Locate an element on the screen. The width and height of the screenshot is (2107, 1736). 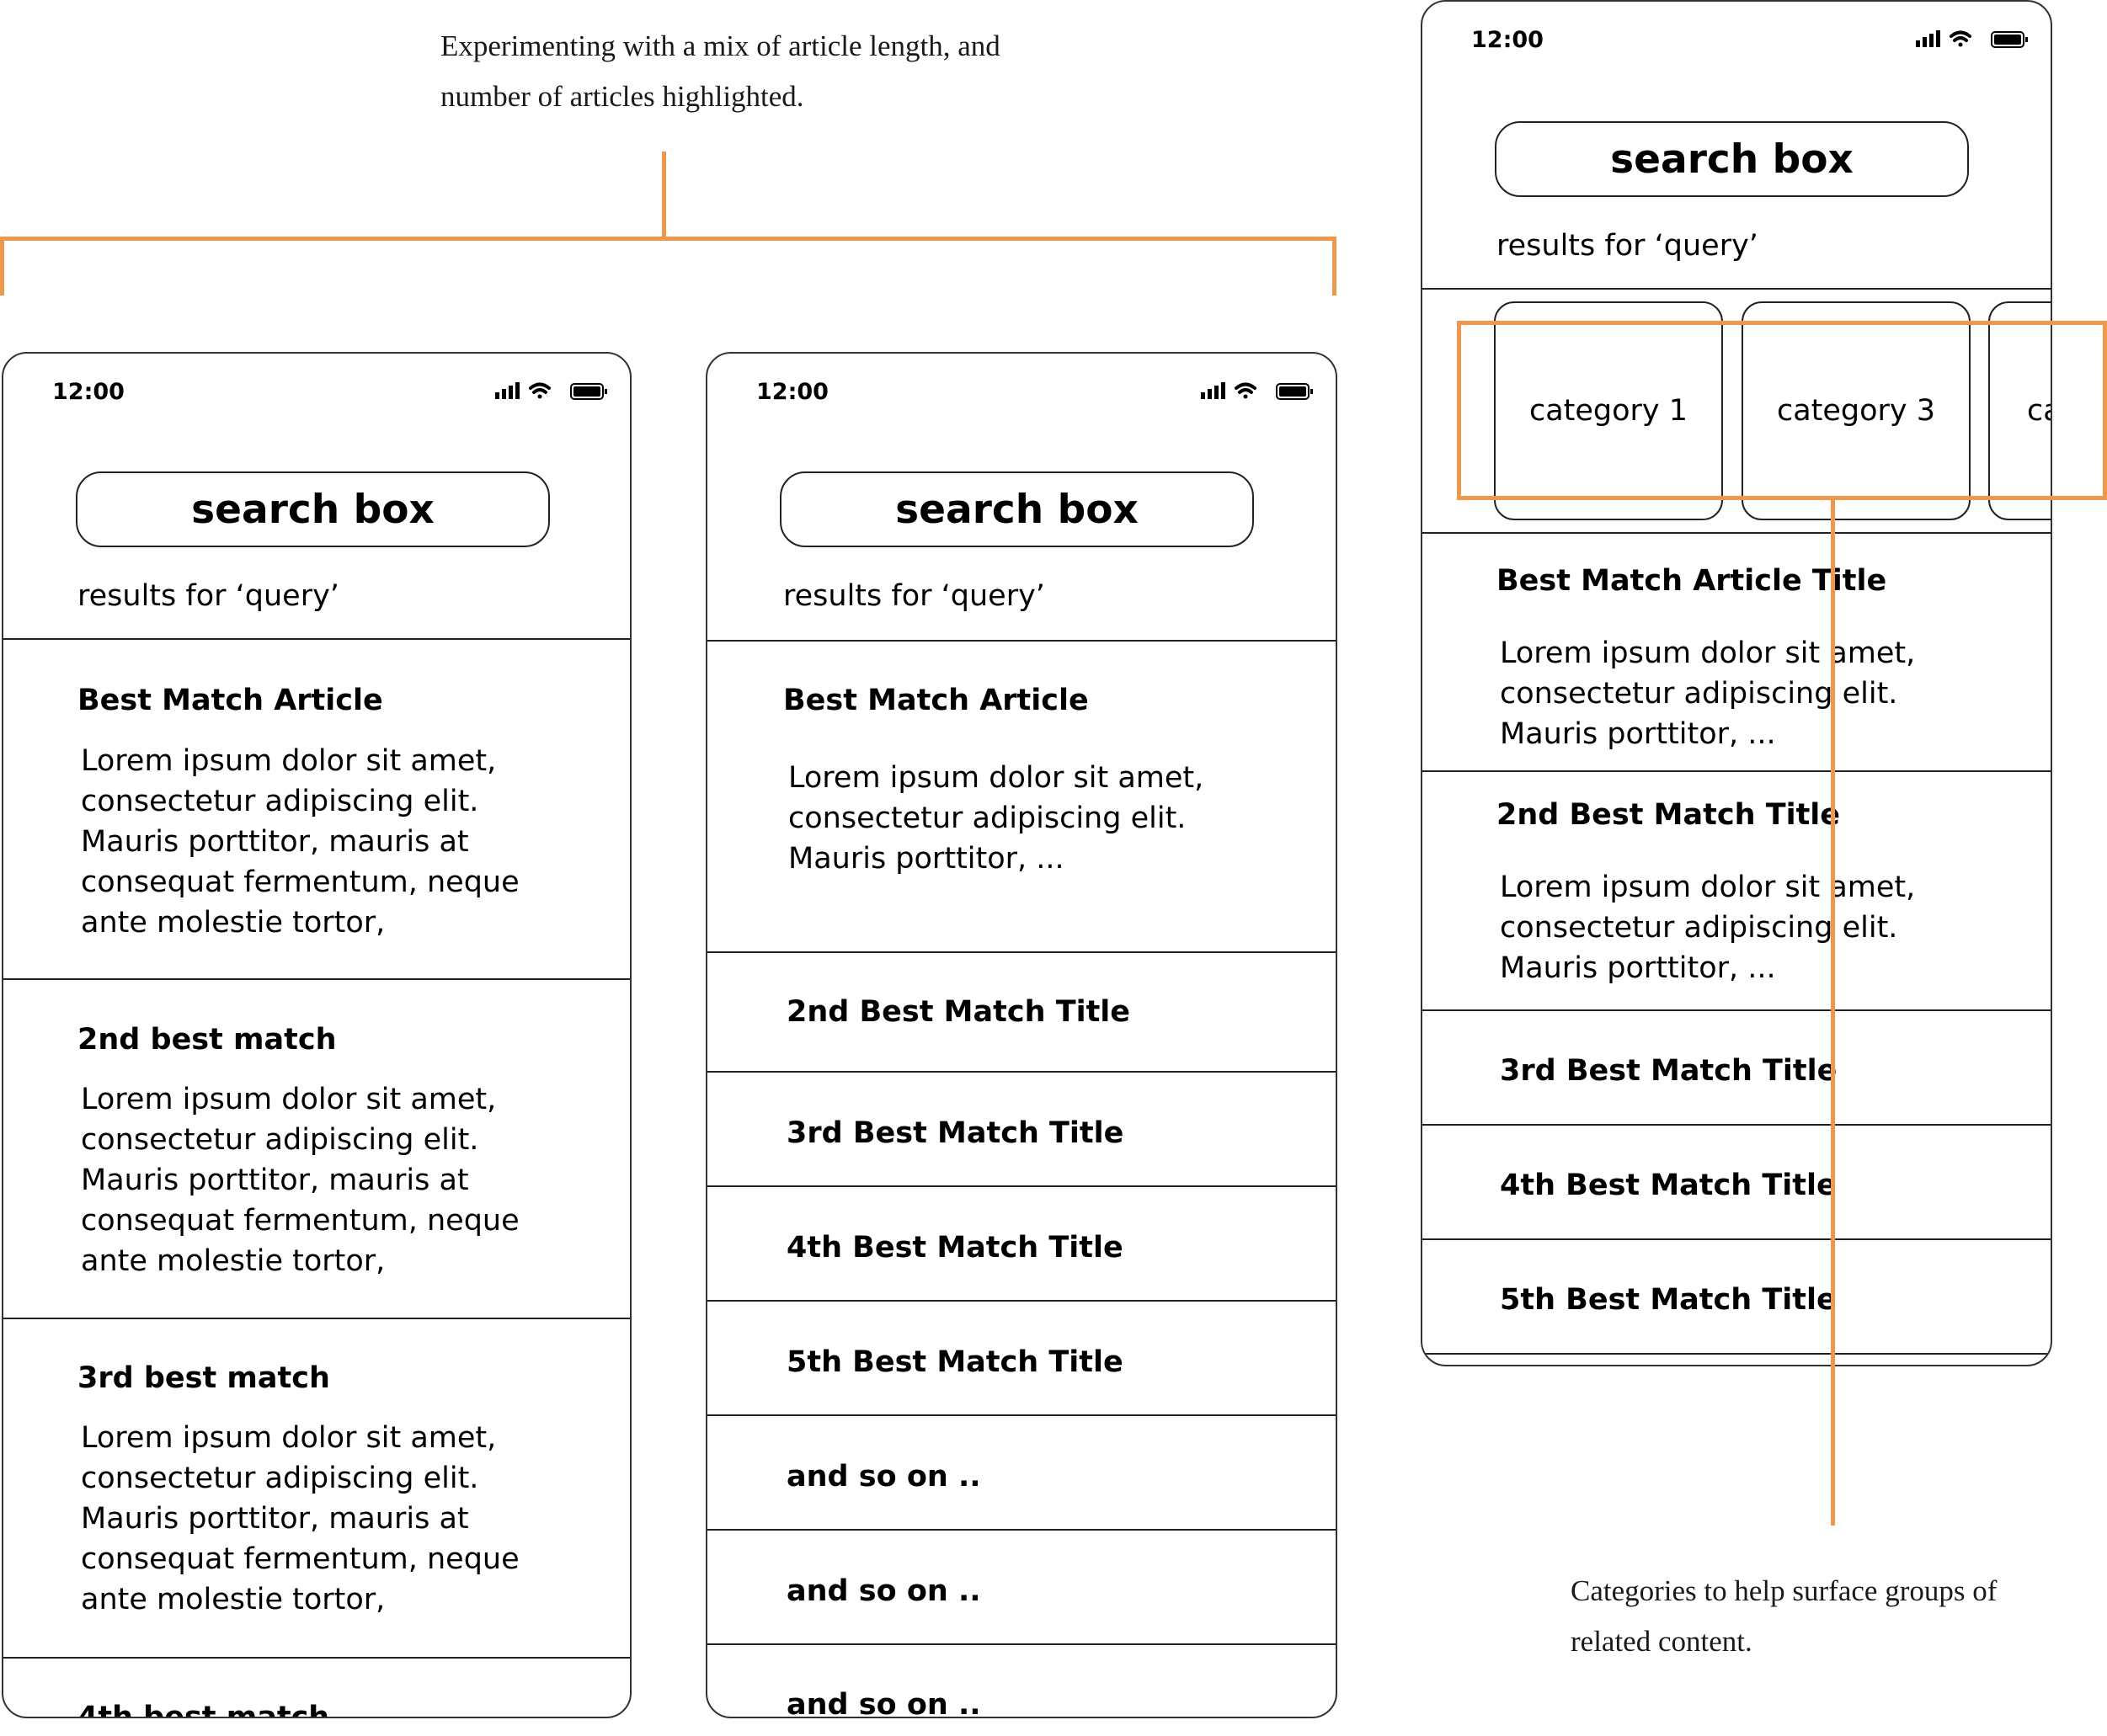
result-title: 2nd Best Match Title is located at coordinates (958, 1012).